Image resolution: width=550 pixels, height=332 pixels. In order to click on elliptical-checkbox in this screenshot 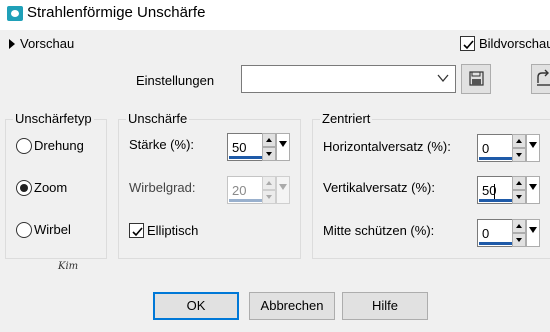, I will do `click(136, 230)`.